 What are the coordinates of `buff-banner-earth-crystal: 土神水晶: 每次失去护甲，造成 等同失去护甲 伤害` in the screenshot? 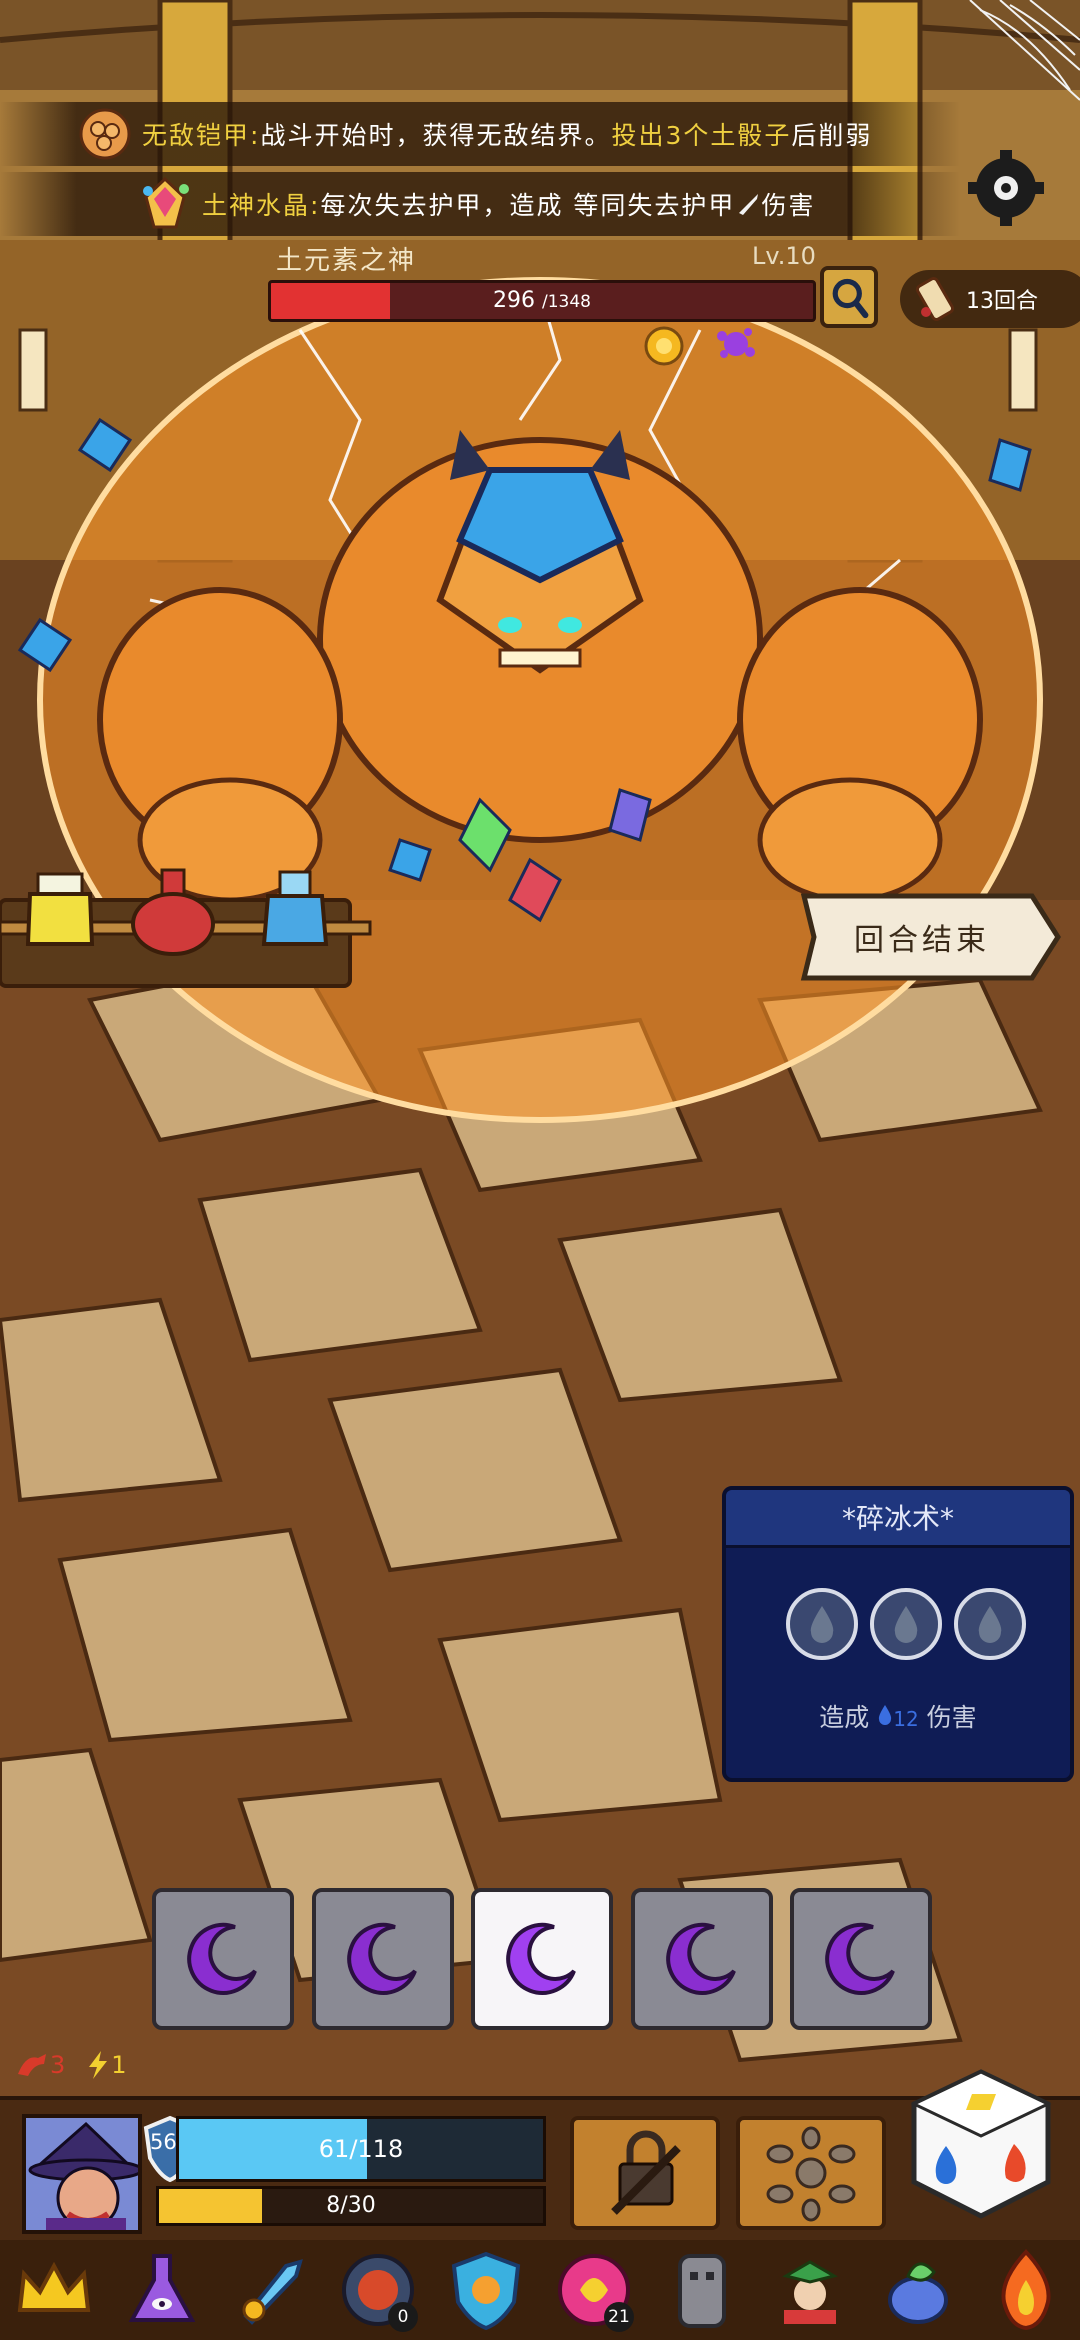 It's located at (480, 204).